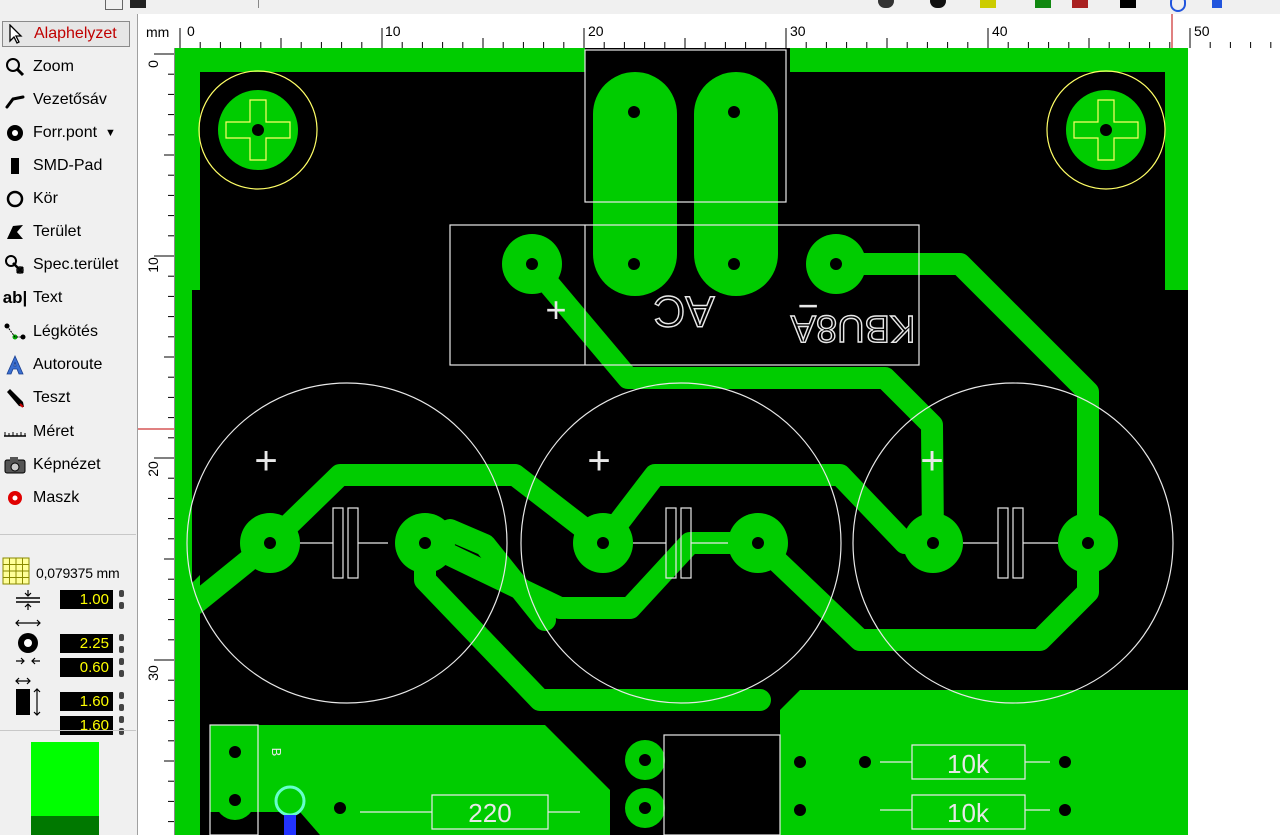 The image size is (1280, 835). I want to click on ac-label: AC, so click(683, 310).